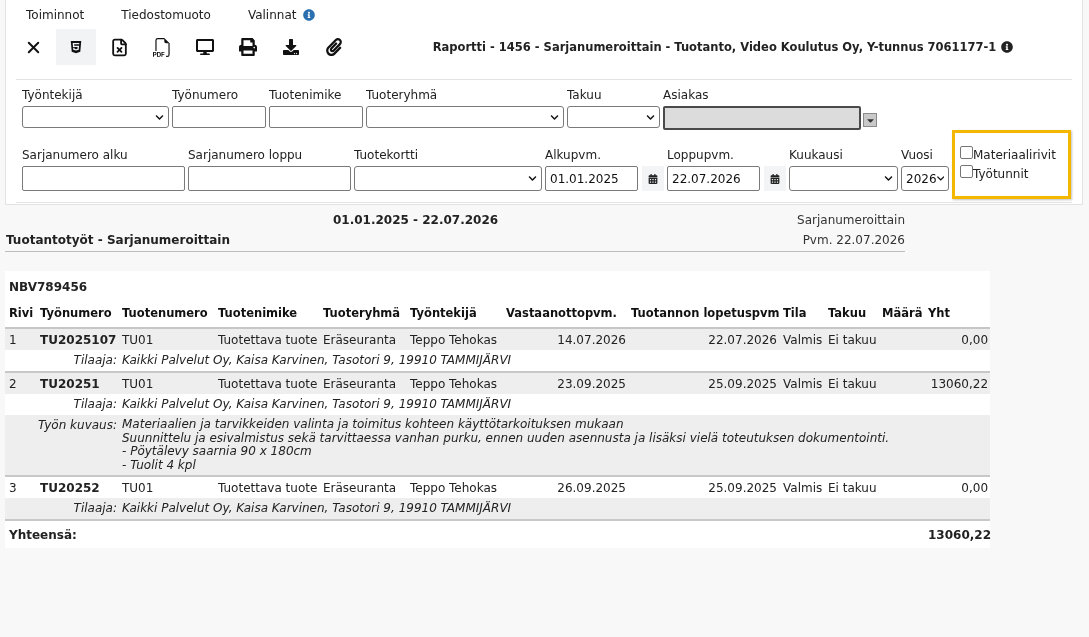 This screenshot has width=1089, height=637. What do you see at coordinates (957, 534) in the screenshot?
I see `total-value: 13060,22` at bounding box center [957, 534].